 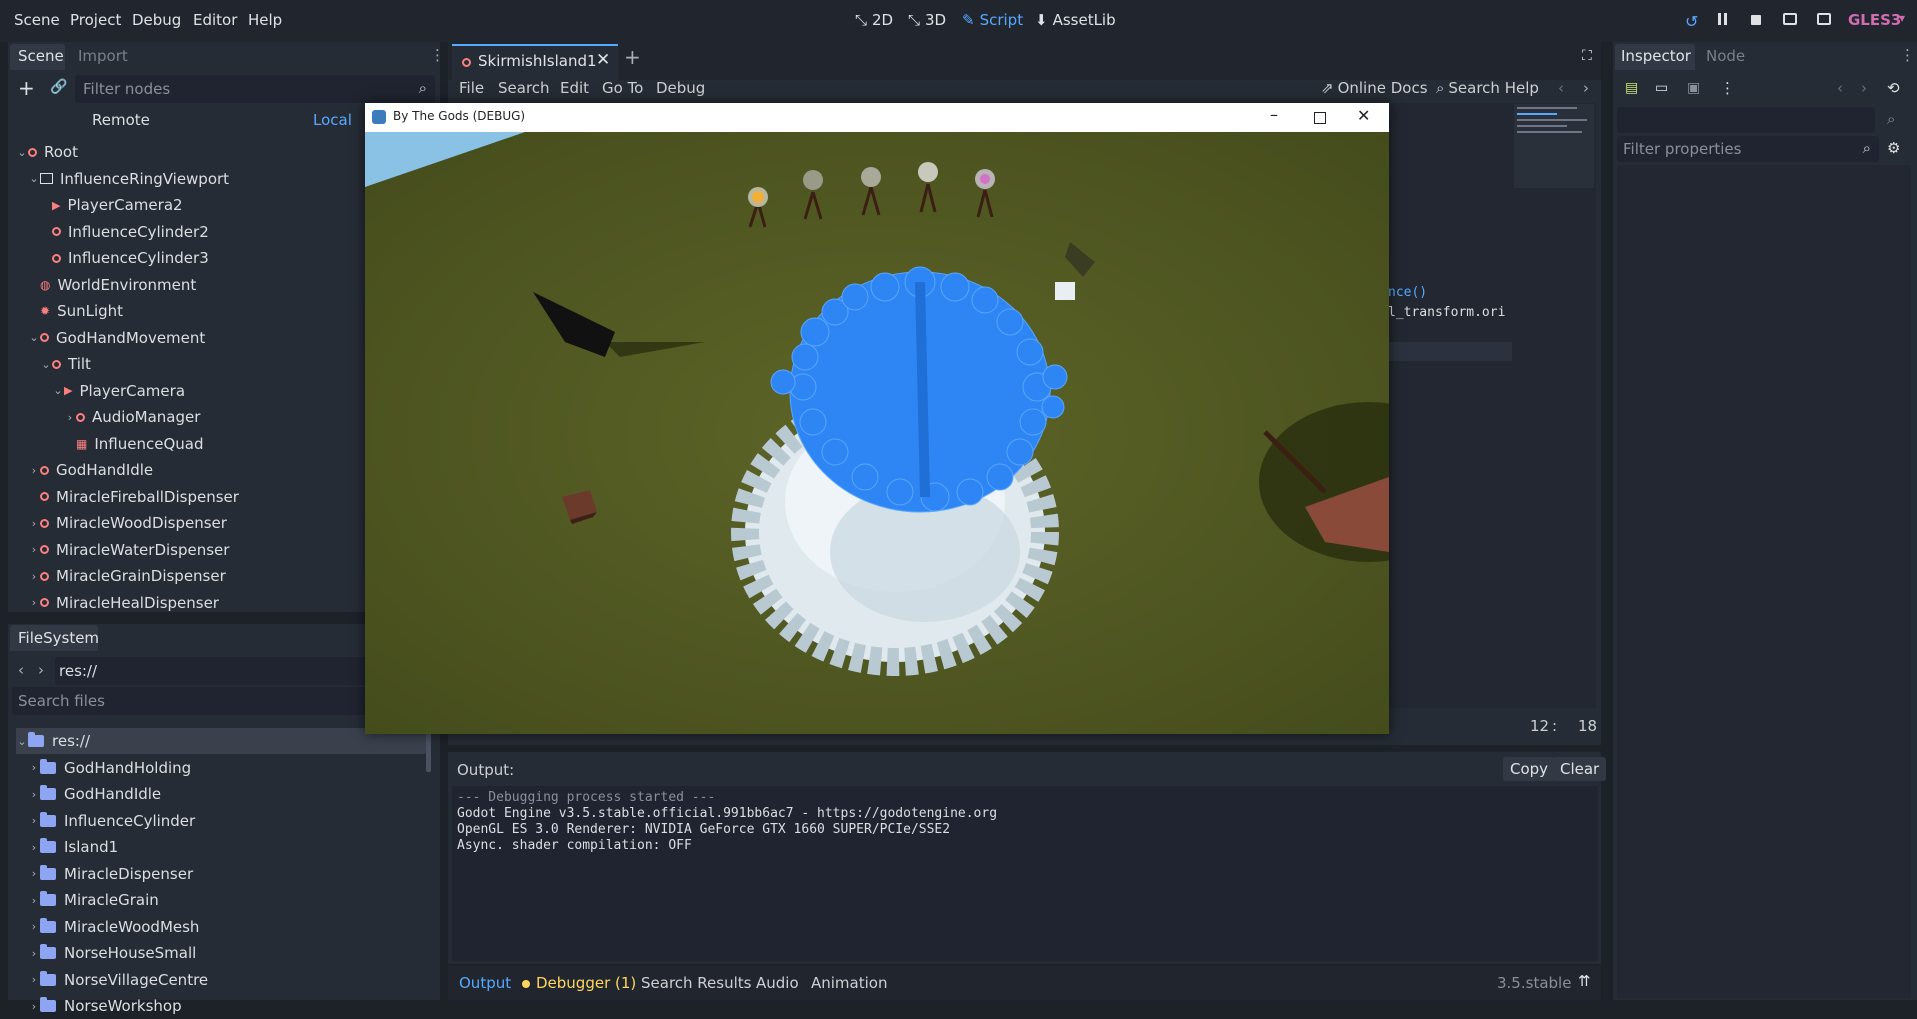 I want to click on object-path-field, so click(x=1746, y=120).